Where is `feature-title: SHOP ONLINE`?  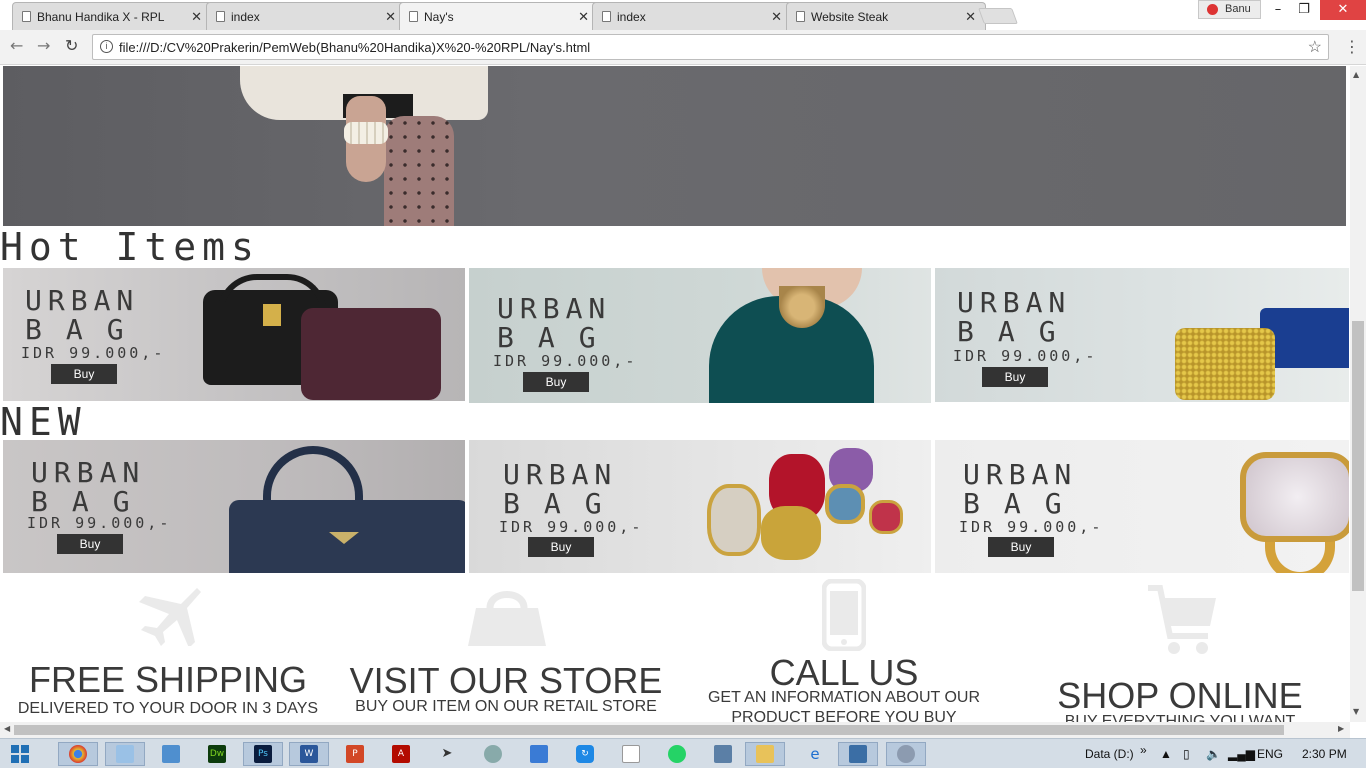
feature-title: SHOP ONLINE is located at coordinates (1180, 695).